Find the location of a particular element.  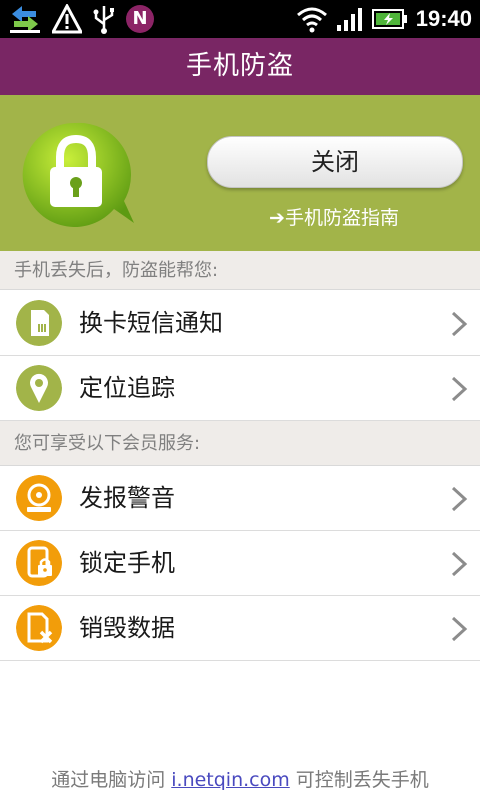

lock-logo is located at coordinates (78, 177).